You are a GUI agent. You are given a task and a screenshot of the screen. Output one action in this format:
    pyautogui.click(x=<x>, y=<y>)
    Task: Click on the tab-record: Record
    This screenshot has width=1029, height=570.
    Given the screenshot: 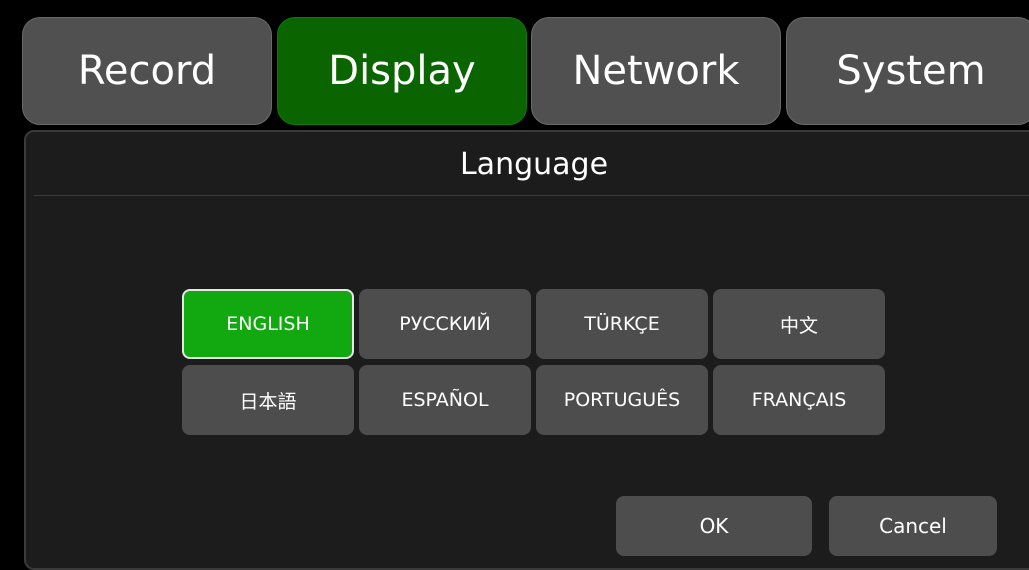 What is the action you would take?
    pyautogui.click(x=147, y=71)
    